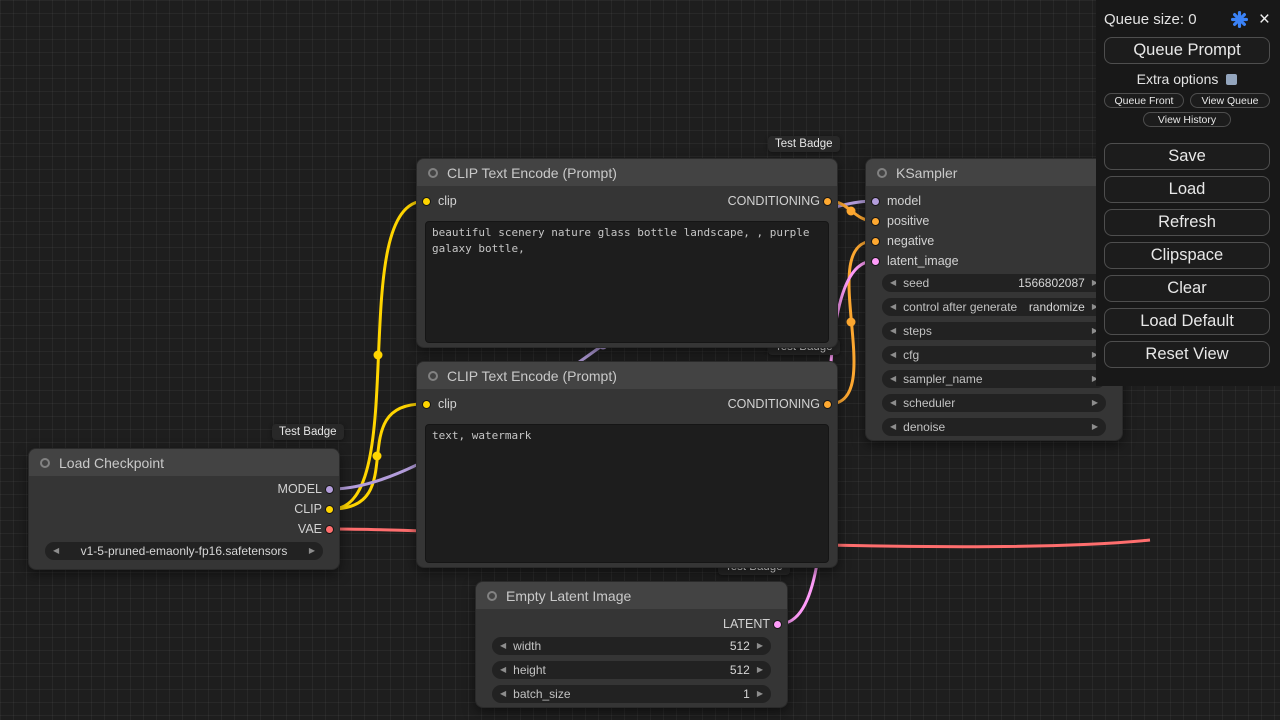 The height and width of the screenshot is (720, 1280). I want to click on input-dot-positive, so click(875, 221).